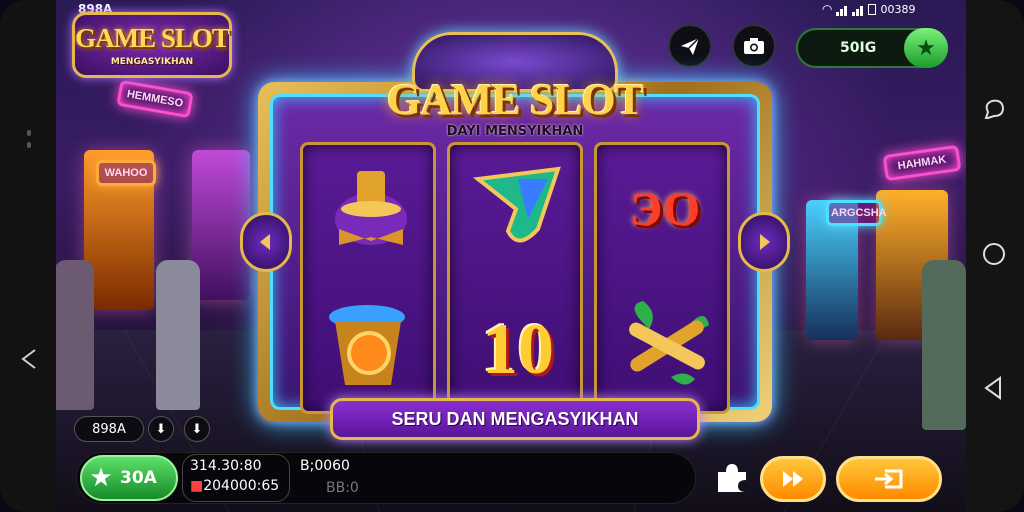 The width and height of the screenshot is (1024, 512). Describe the element at coordinates (152, 38) in the screenshot. I see `logo-title: GAME SLOT` at that location.